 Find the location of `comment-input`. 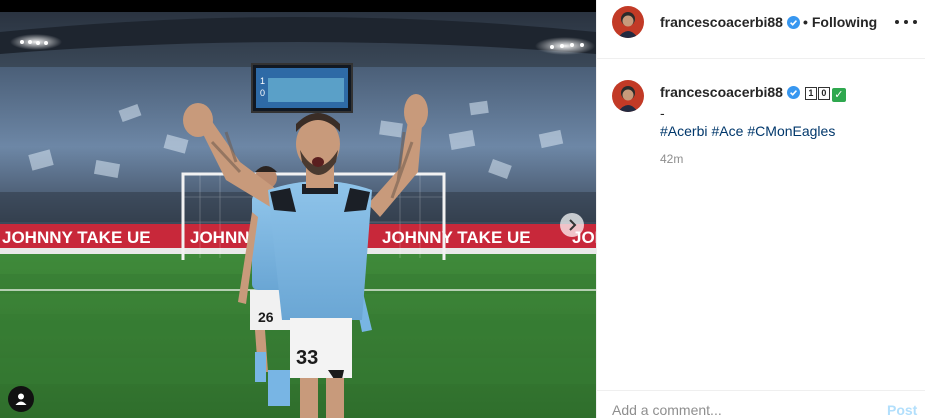

comment-input is located at coordinates (732, 410).